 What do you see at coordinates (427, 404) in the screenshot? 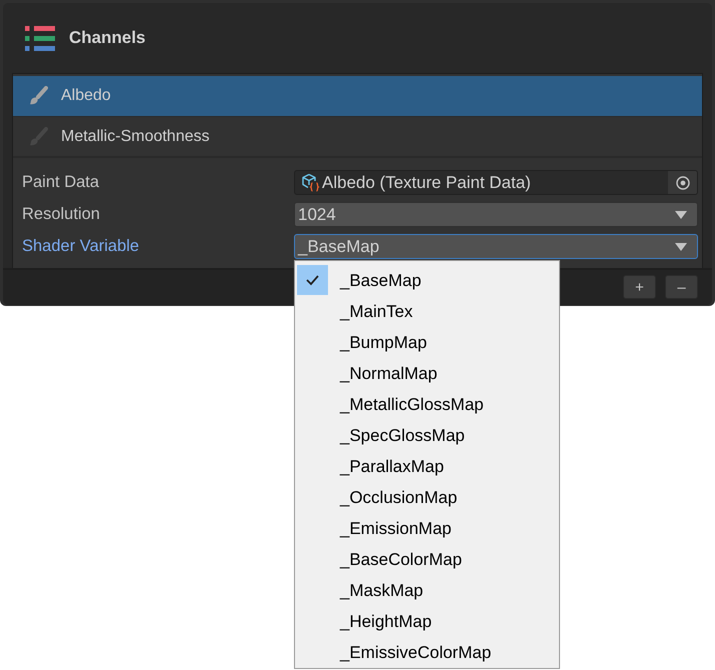
I see `menu-item: _MetallicGlossMap` at bounding box center [427, 404].